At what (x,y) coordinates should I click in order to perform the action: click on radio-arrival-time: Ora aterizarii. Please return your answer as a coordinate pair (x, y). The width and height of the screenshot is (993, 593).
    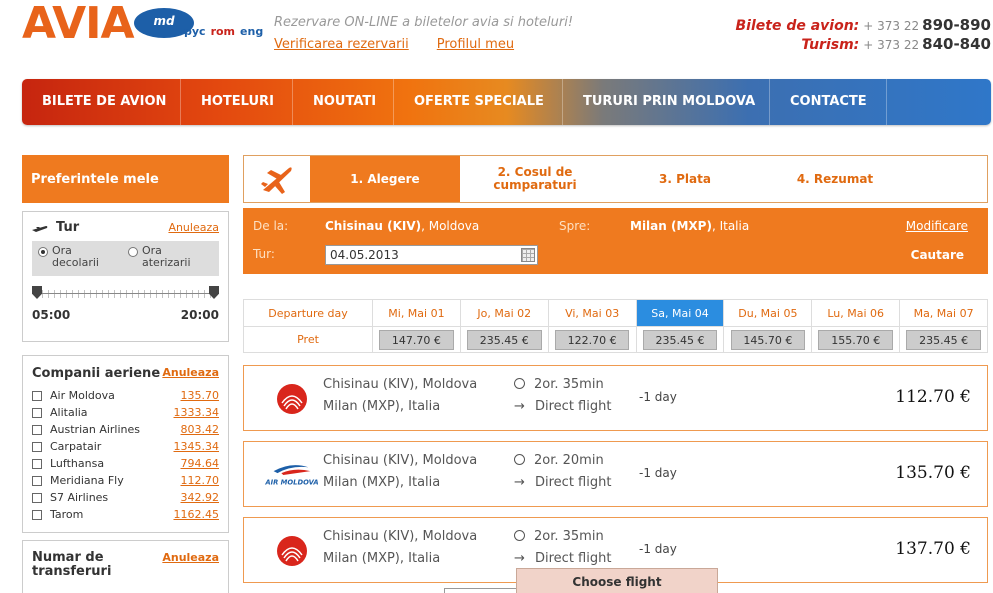
    Looking at the image, I should click on (169, 258).